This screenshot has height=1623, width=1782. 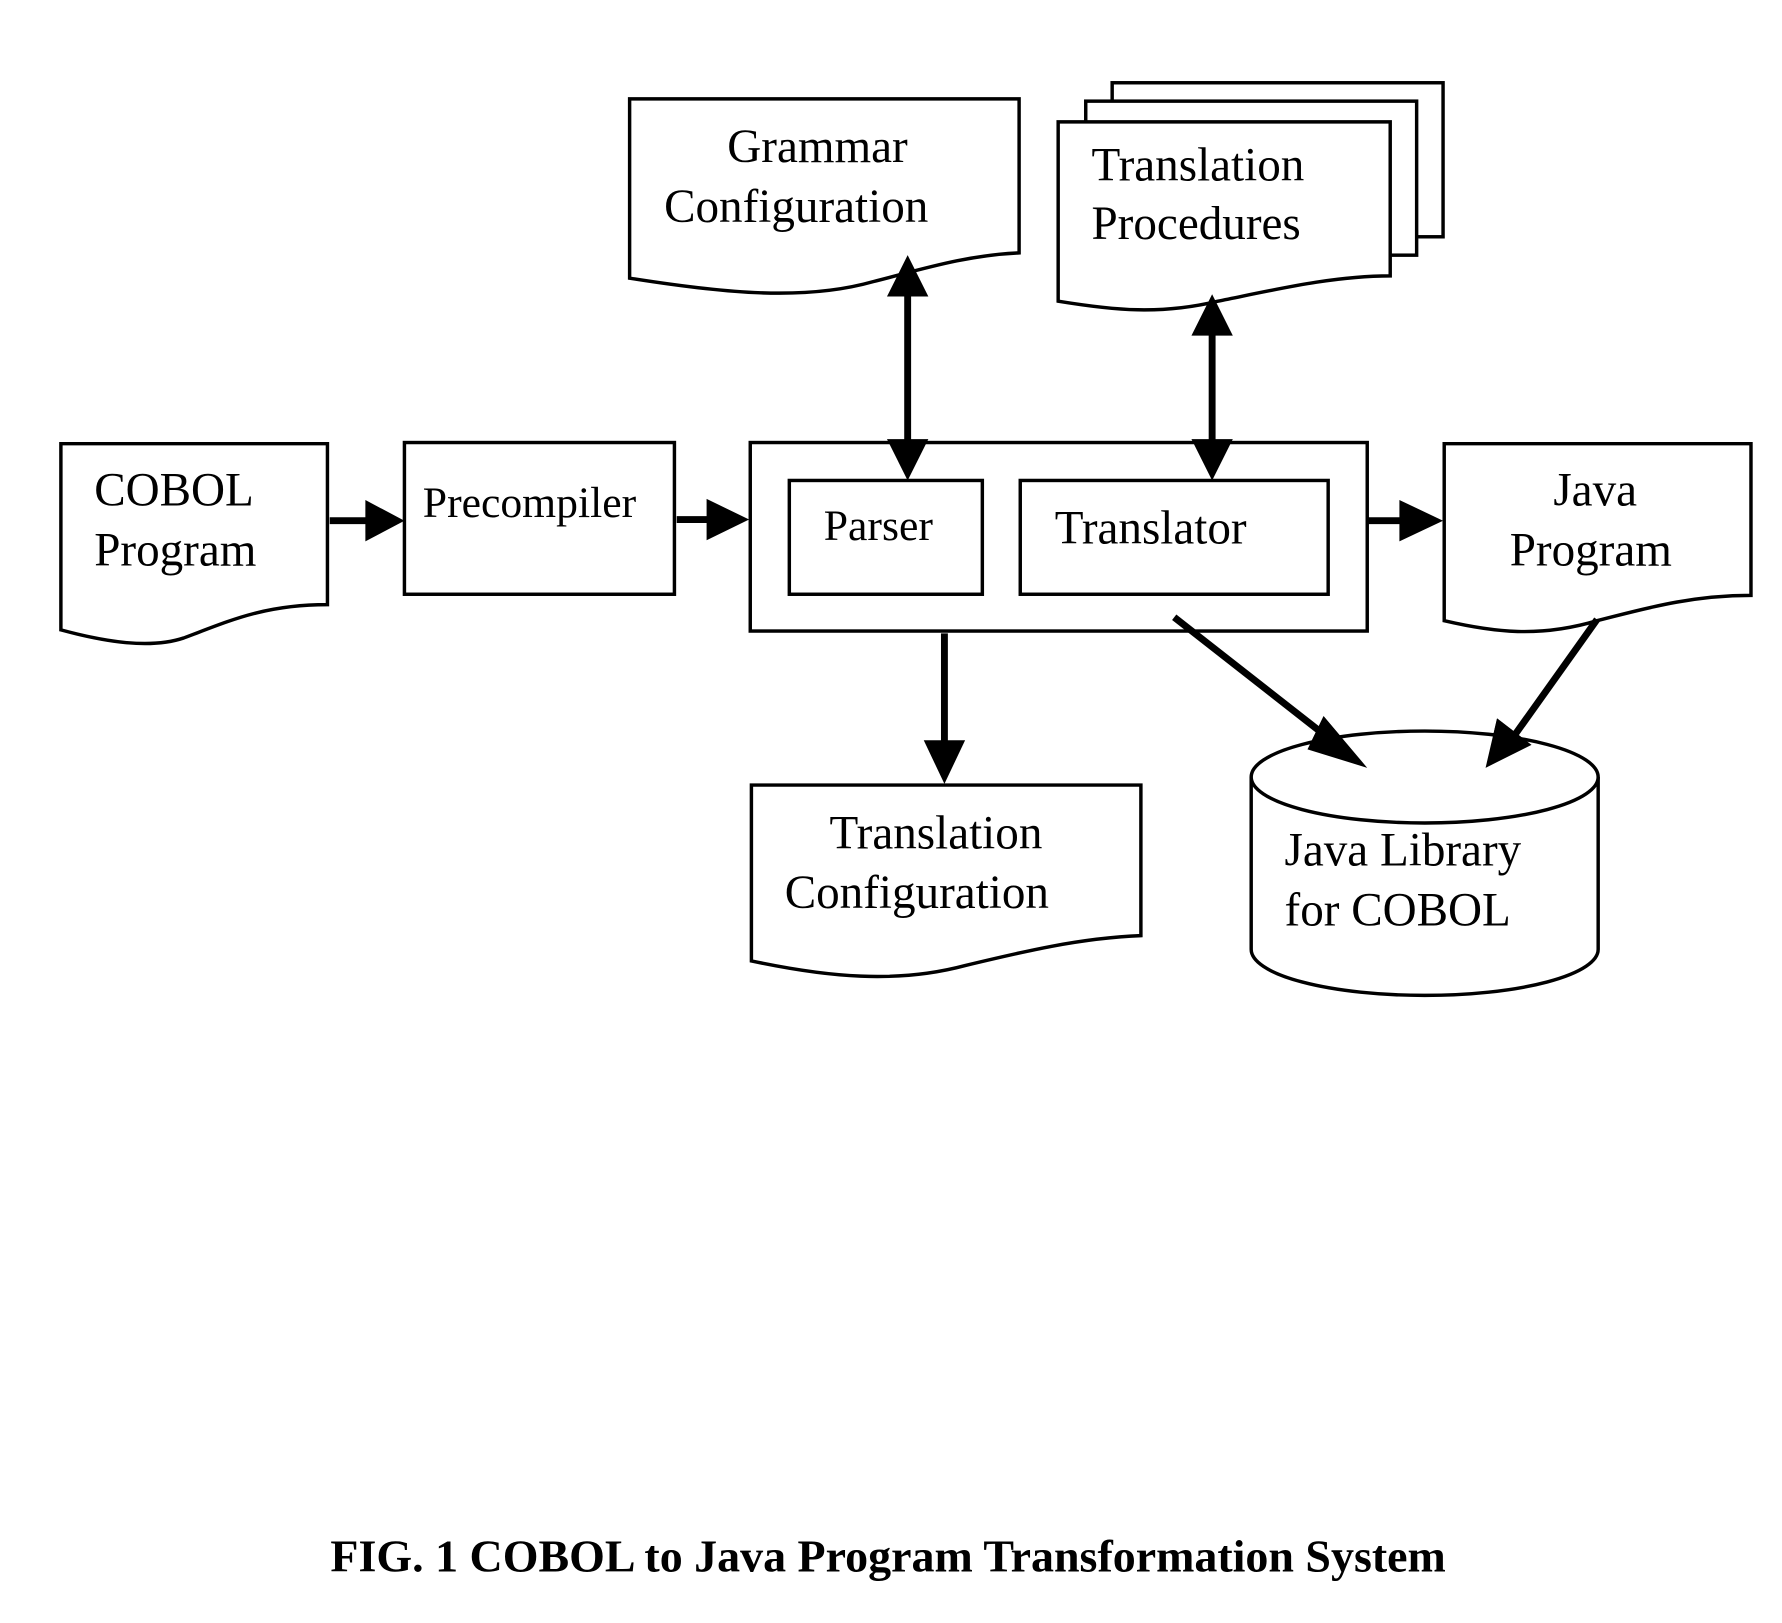 What do you see at coordinates (1424, 777) in the screenshot?
I see `java-library-cylinder-top` at bounding box center [1424, 777].